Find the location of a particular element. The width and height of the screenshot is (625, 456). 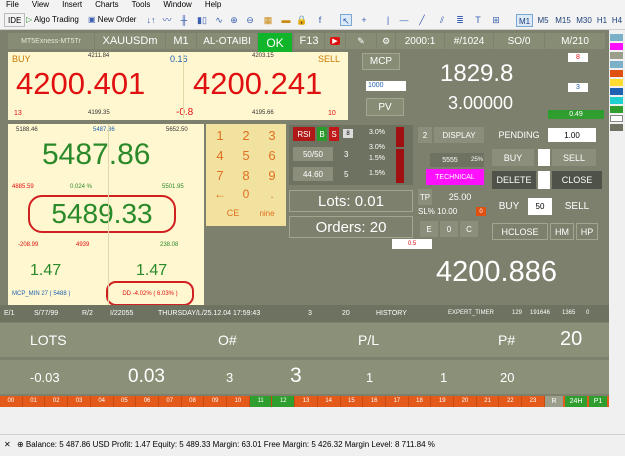

menu-window: Window is located at coordinates (177, 5).